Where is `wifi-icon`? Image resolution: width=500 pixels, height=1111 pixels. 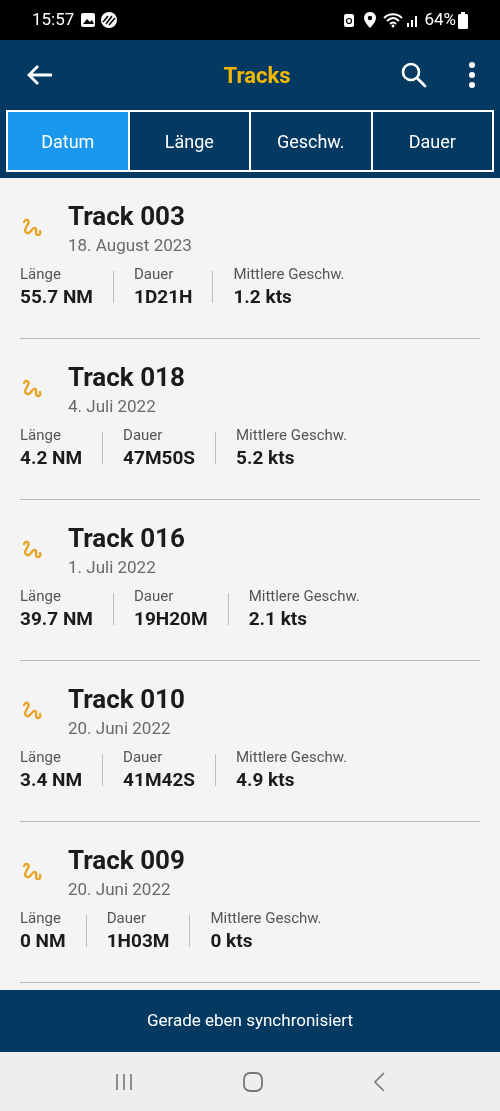 wifi-icon is located at coordinates (393, 20).